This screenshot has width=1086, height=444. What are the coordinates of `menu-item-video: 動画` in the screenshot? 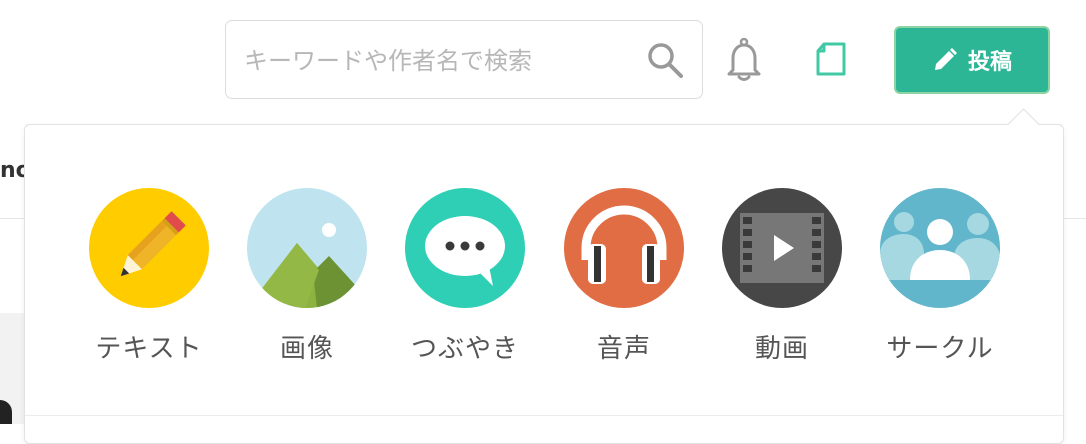 It's located at (782, 278).